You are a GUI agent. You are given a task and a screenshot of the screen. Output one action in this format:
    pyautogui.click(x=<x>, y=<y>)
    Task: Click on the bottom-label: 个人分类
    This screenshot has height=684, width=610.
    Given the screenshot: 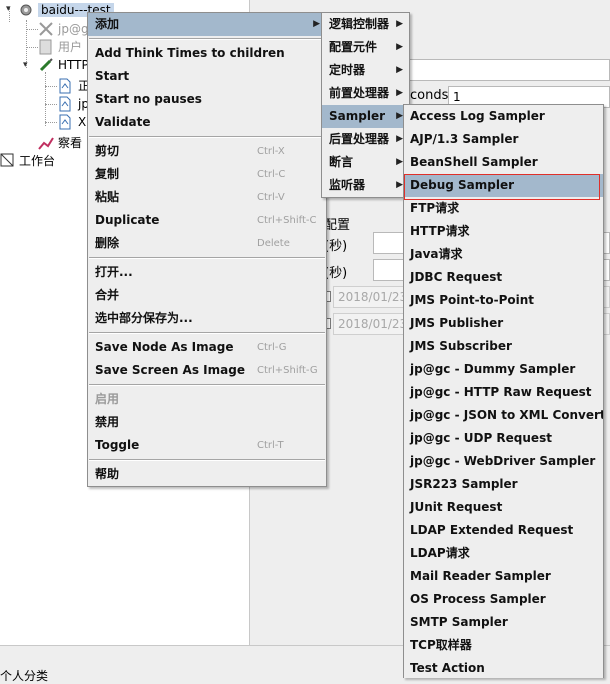 What is the action you would take?
    pyautogui.click(x=24, y=676)
    